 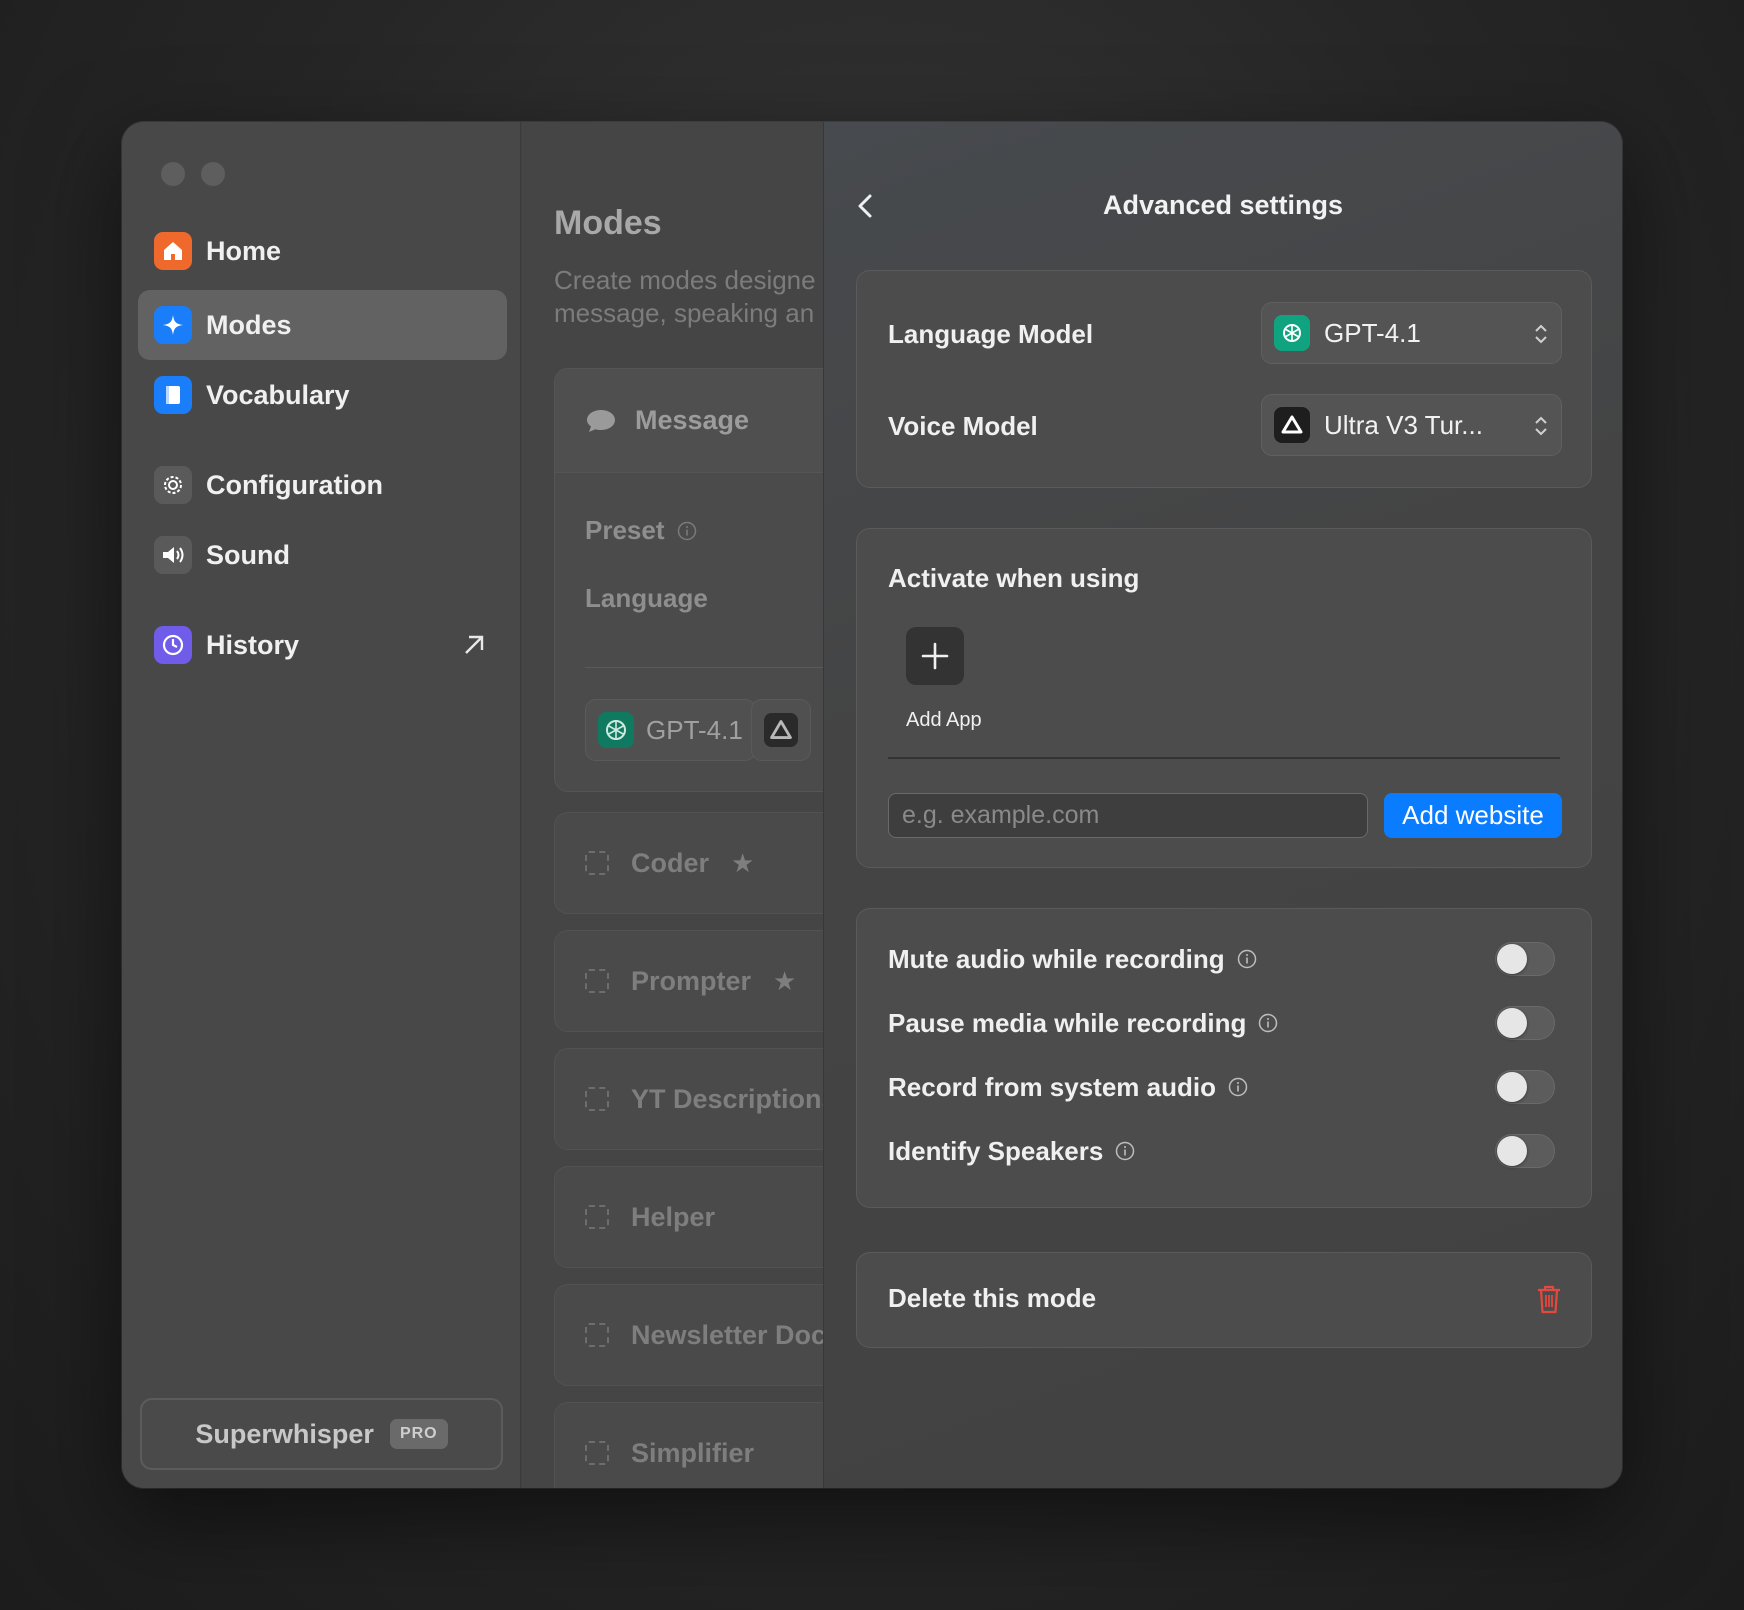 I want to click on sidebar-item-label: History, so click(x=253, y=644).